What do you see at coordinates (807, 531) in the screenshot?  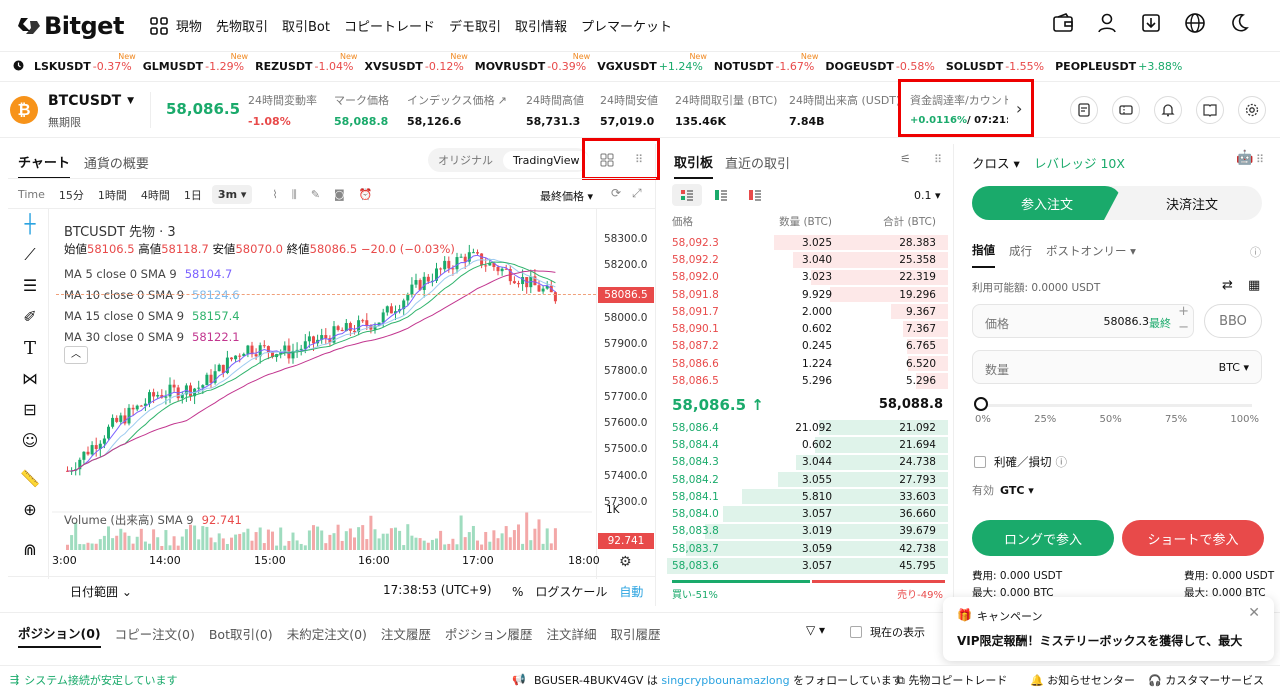 I see `bid-row: 58,083.8 3.019 39.679` at bounding box center [807, 531].